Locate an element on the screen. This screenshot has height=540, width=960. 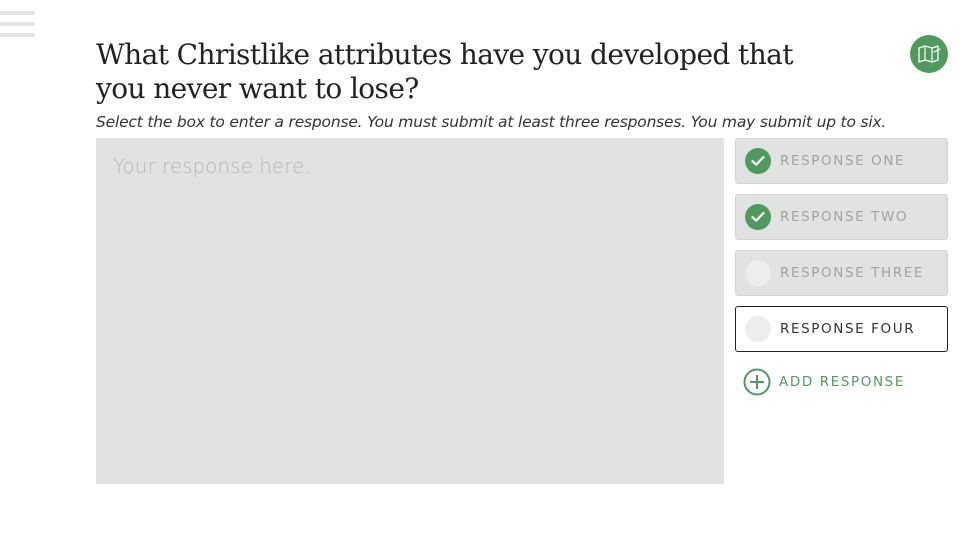
response-label: RESPONSE FOUR is located at coordinates (848, 329).